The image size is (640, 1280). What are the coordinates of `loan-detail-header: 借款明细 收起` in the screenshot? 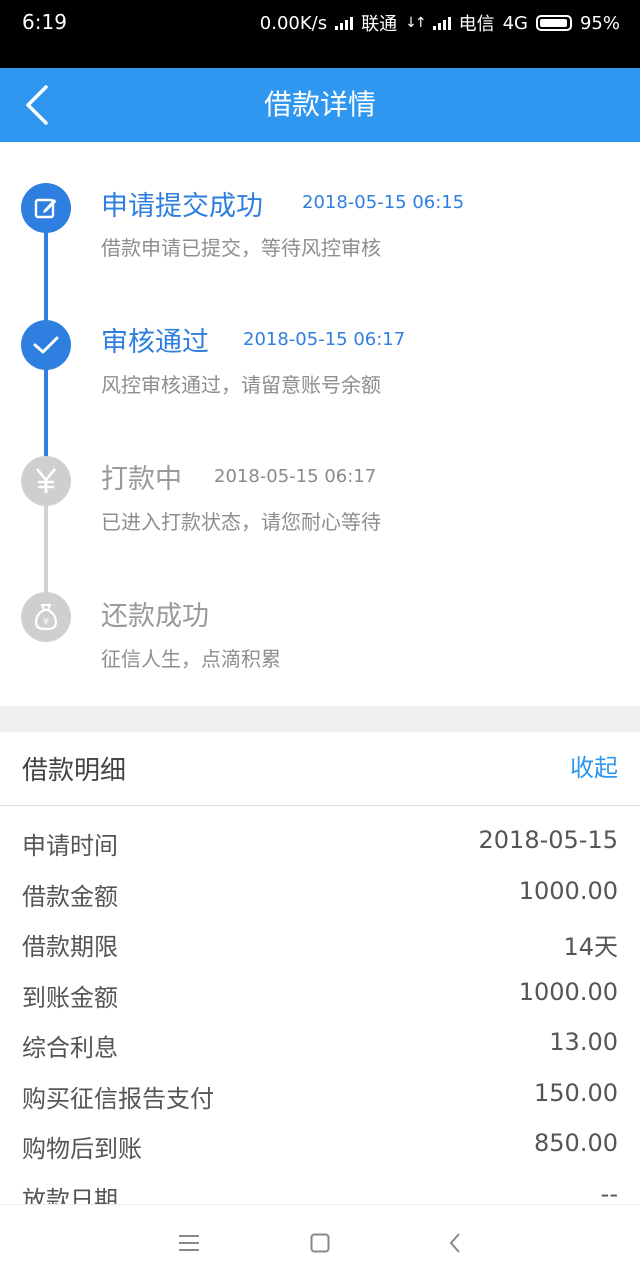 It's located at (320, 769).